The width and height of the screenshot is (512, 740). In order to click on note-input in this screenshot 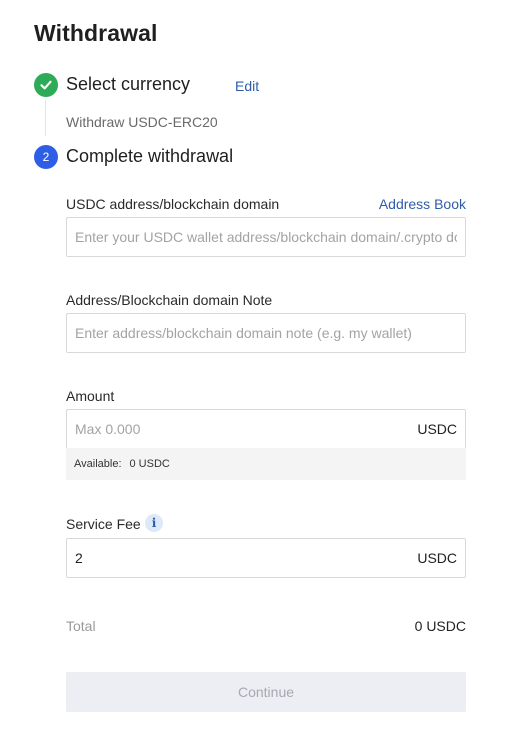, I will do `click(266, 333)`.